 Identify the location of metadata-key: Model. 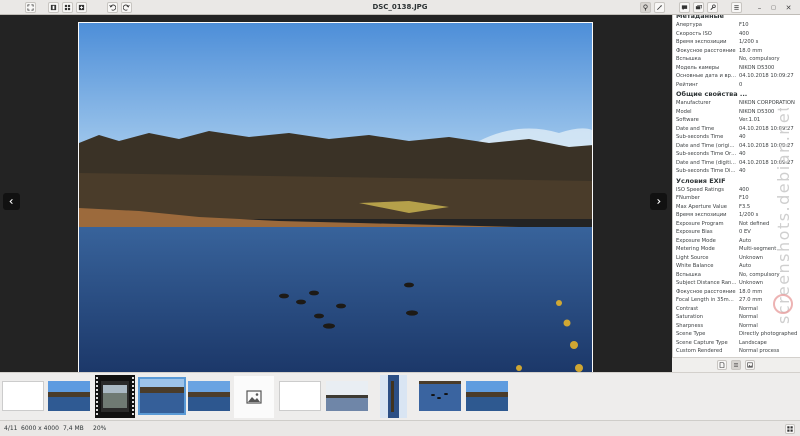
(684, 111).